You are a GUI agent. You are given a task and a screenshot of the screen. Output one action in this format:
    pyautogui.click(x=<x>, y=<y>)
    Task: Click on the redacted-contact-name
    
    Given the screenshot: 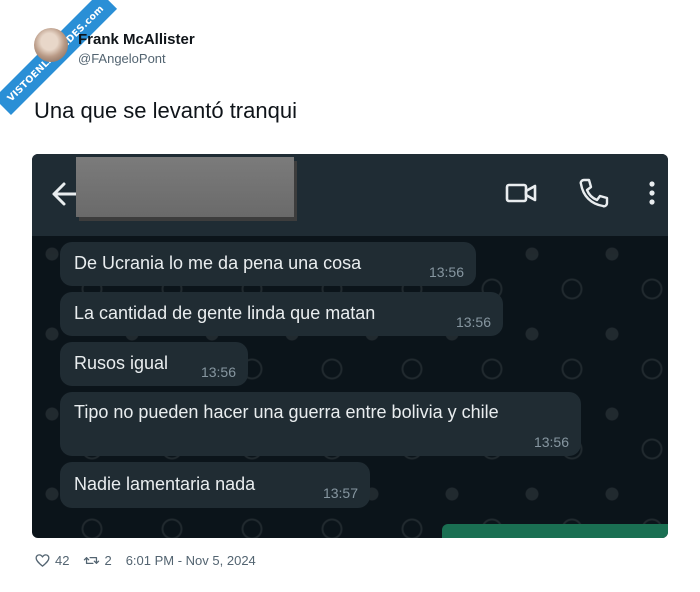 What is the action you would take?
    pyautogui.click(x=185, y=187)
    